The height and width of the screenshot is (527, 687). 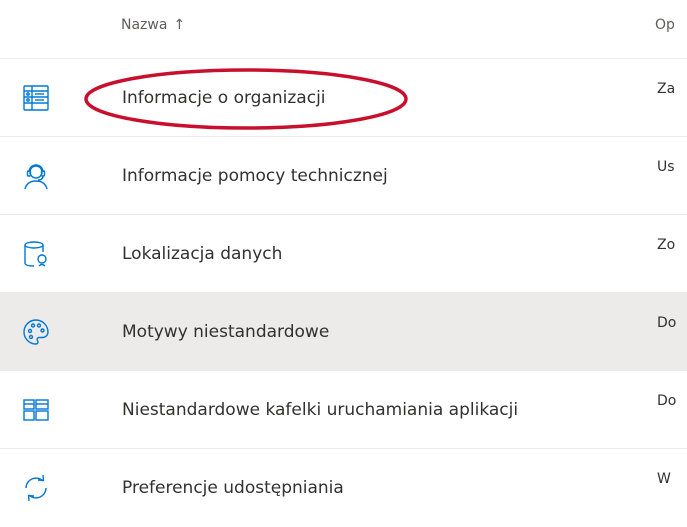 What do you see at coordinates (343, 29) in the screenshot?
I see `list-header: Nazwa ↑ Op` at bounding box center [343, 29].